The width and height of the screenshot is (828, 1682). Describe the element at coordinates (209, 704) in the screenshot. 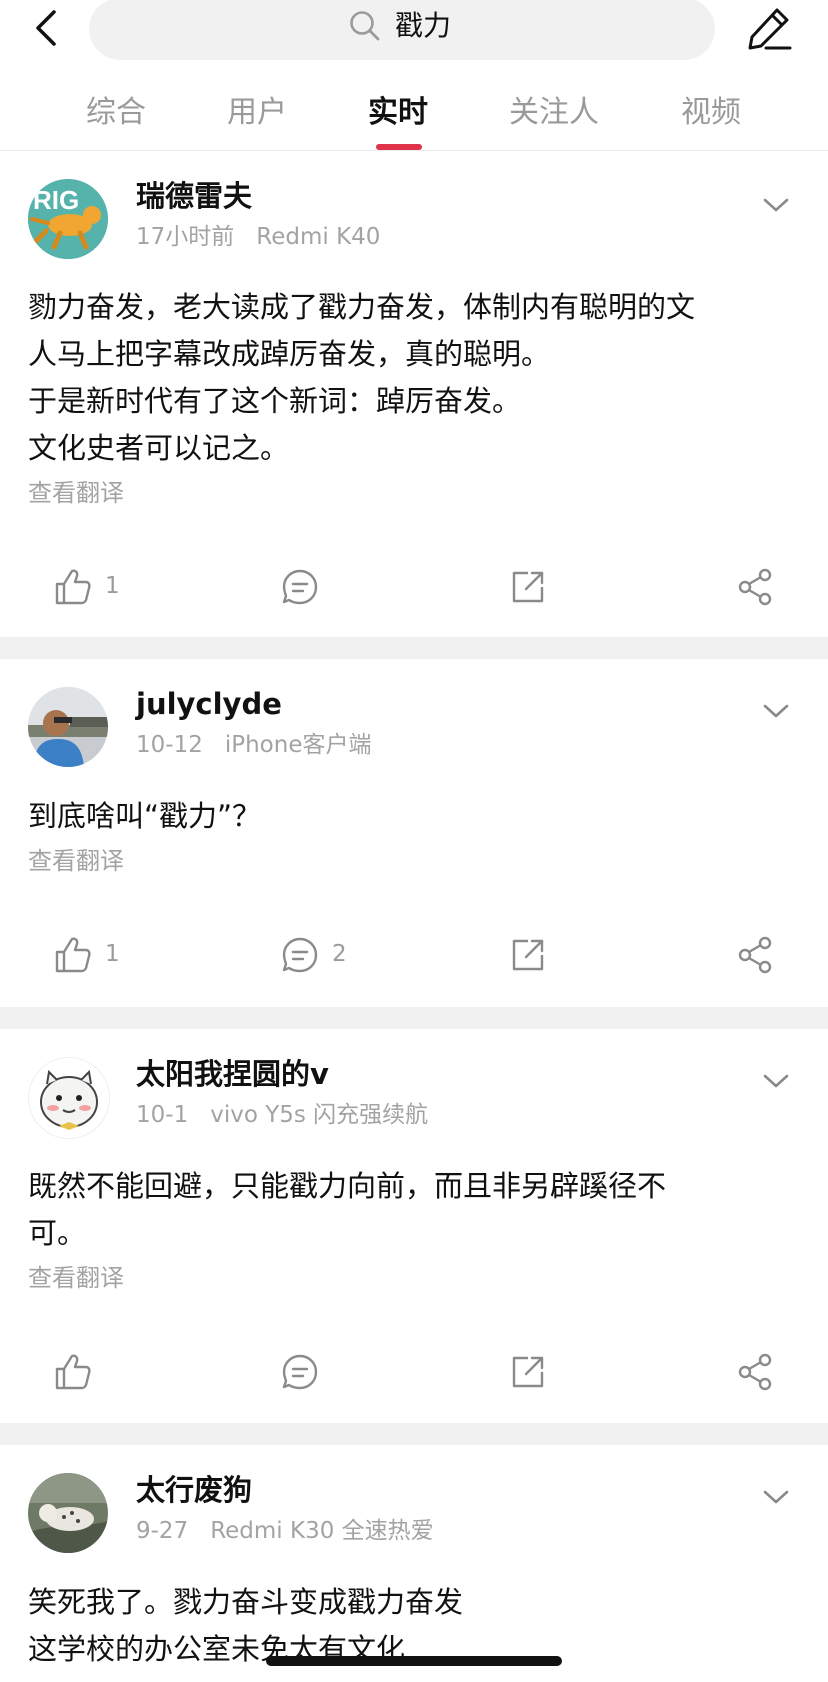

I see `username: julyclyde` at that location.